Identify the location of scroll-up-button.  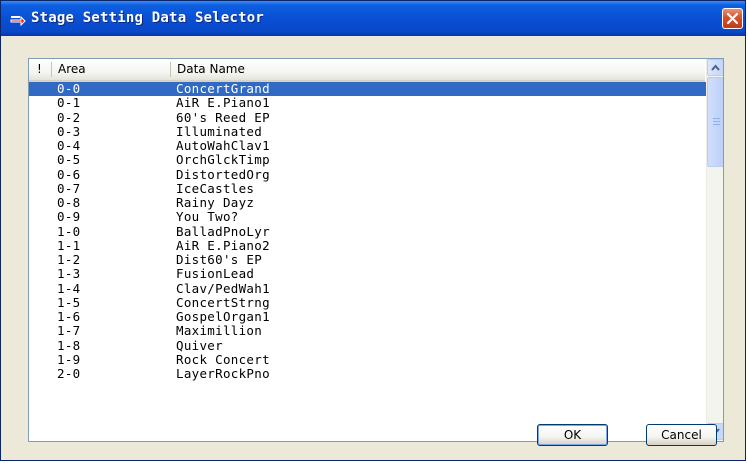
(715, 67).